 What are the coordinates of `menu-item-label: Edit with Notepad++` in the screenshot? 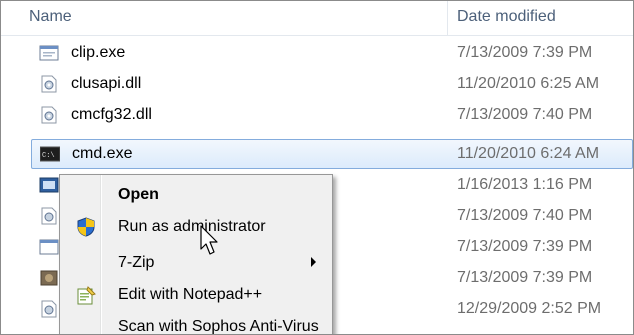 It's located at (190, 294).